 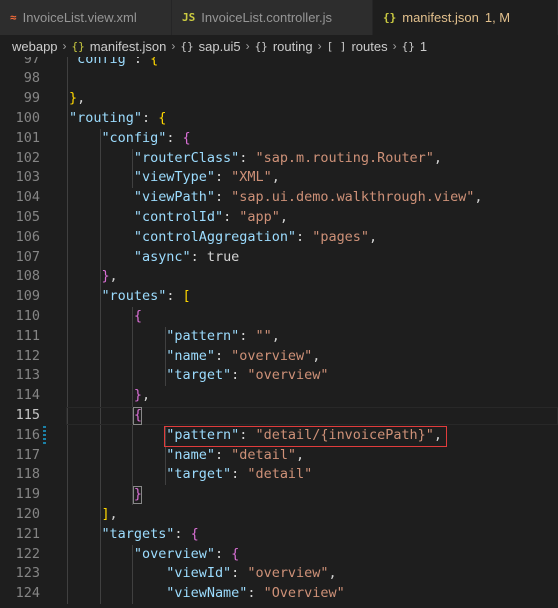 What do you see at coordinates (27, 434) in the screenshot?
I see `line-number: 116` at bounding box center [27, 434].